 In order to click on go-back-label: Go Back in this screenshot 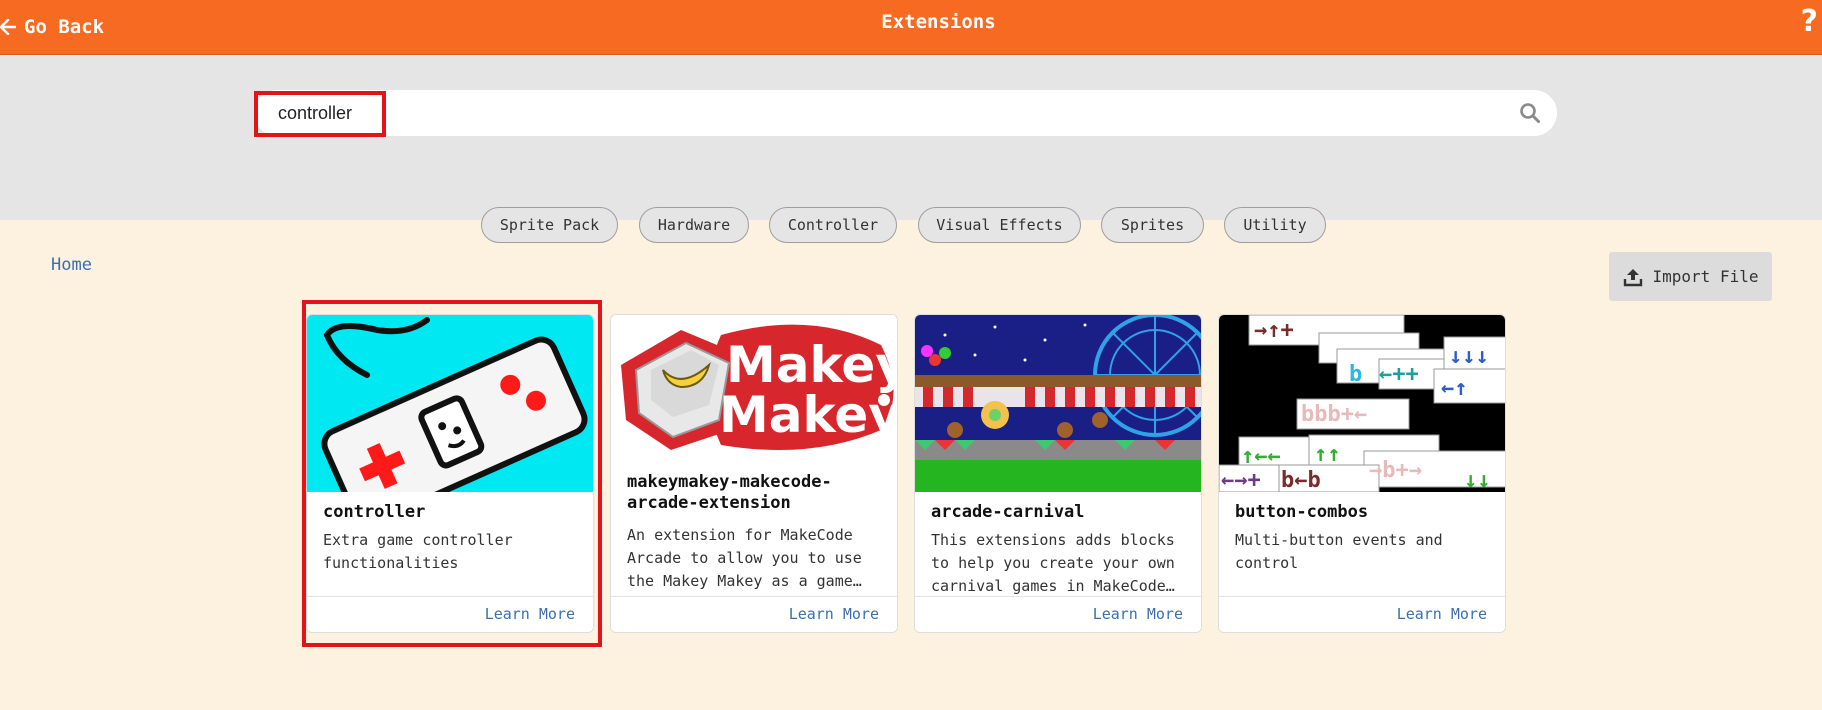, I will do `click(64, 27)`.